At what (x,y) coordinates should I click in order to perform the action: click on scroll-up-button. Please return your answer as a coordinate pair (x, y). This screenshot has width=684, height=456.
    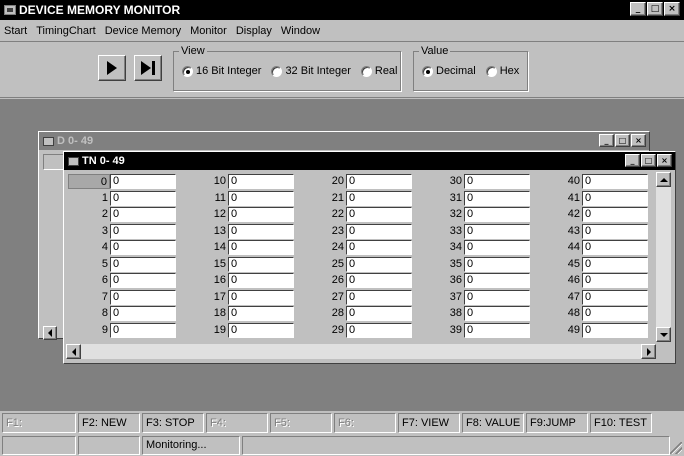
    Looking at the image, I should click on (663, 179).